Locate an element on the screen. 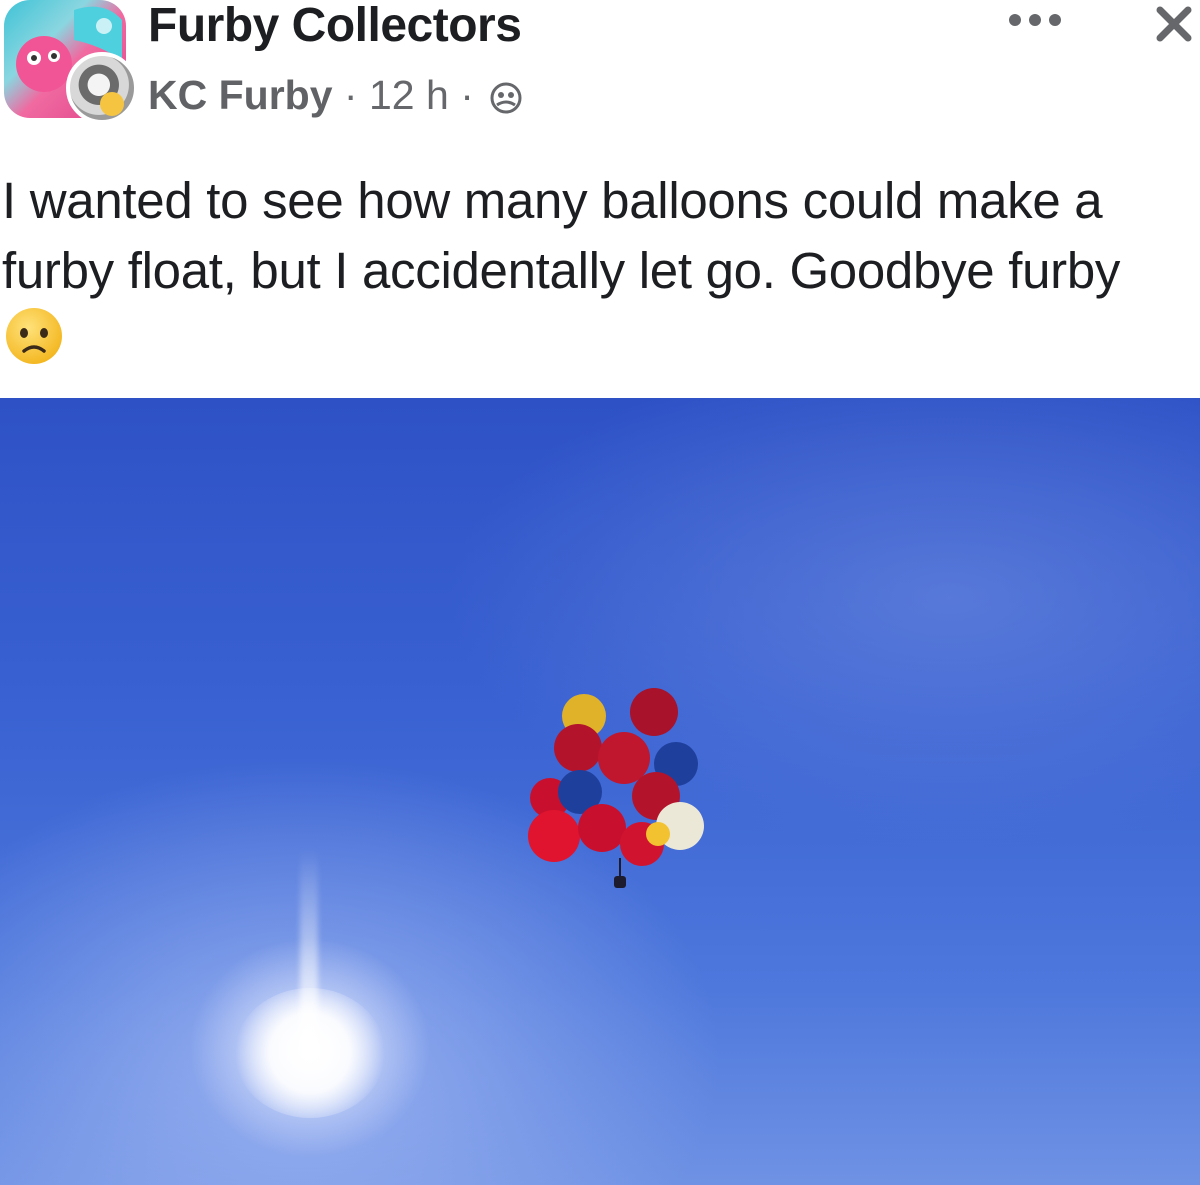 The height and width of the screenshot is (1185, 1200). close-icon is located at coordinates (1174, 24).